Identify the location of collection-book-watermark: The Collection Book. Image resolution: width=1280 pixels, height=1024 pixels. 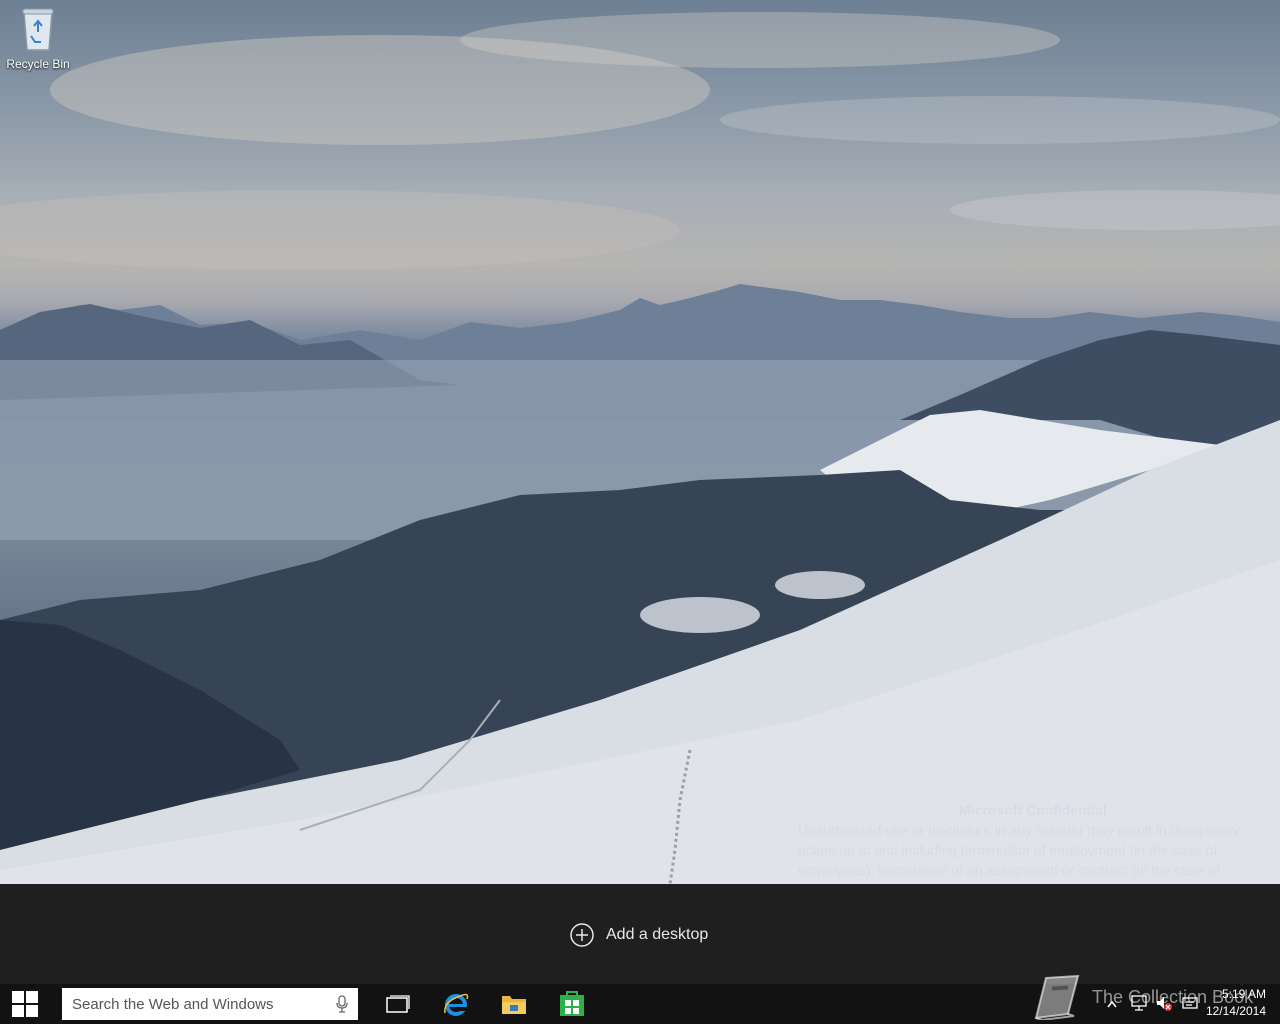
(1142, 997).